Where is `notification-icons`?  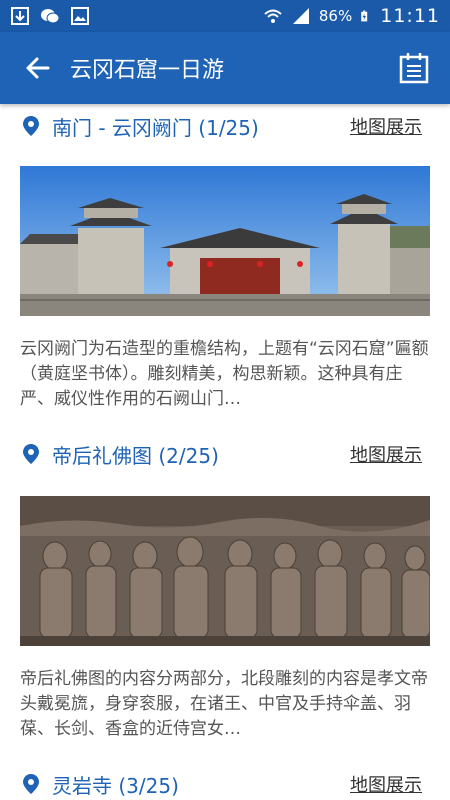
notification-icons is located at coordinates (50, 16).